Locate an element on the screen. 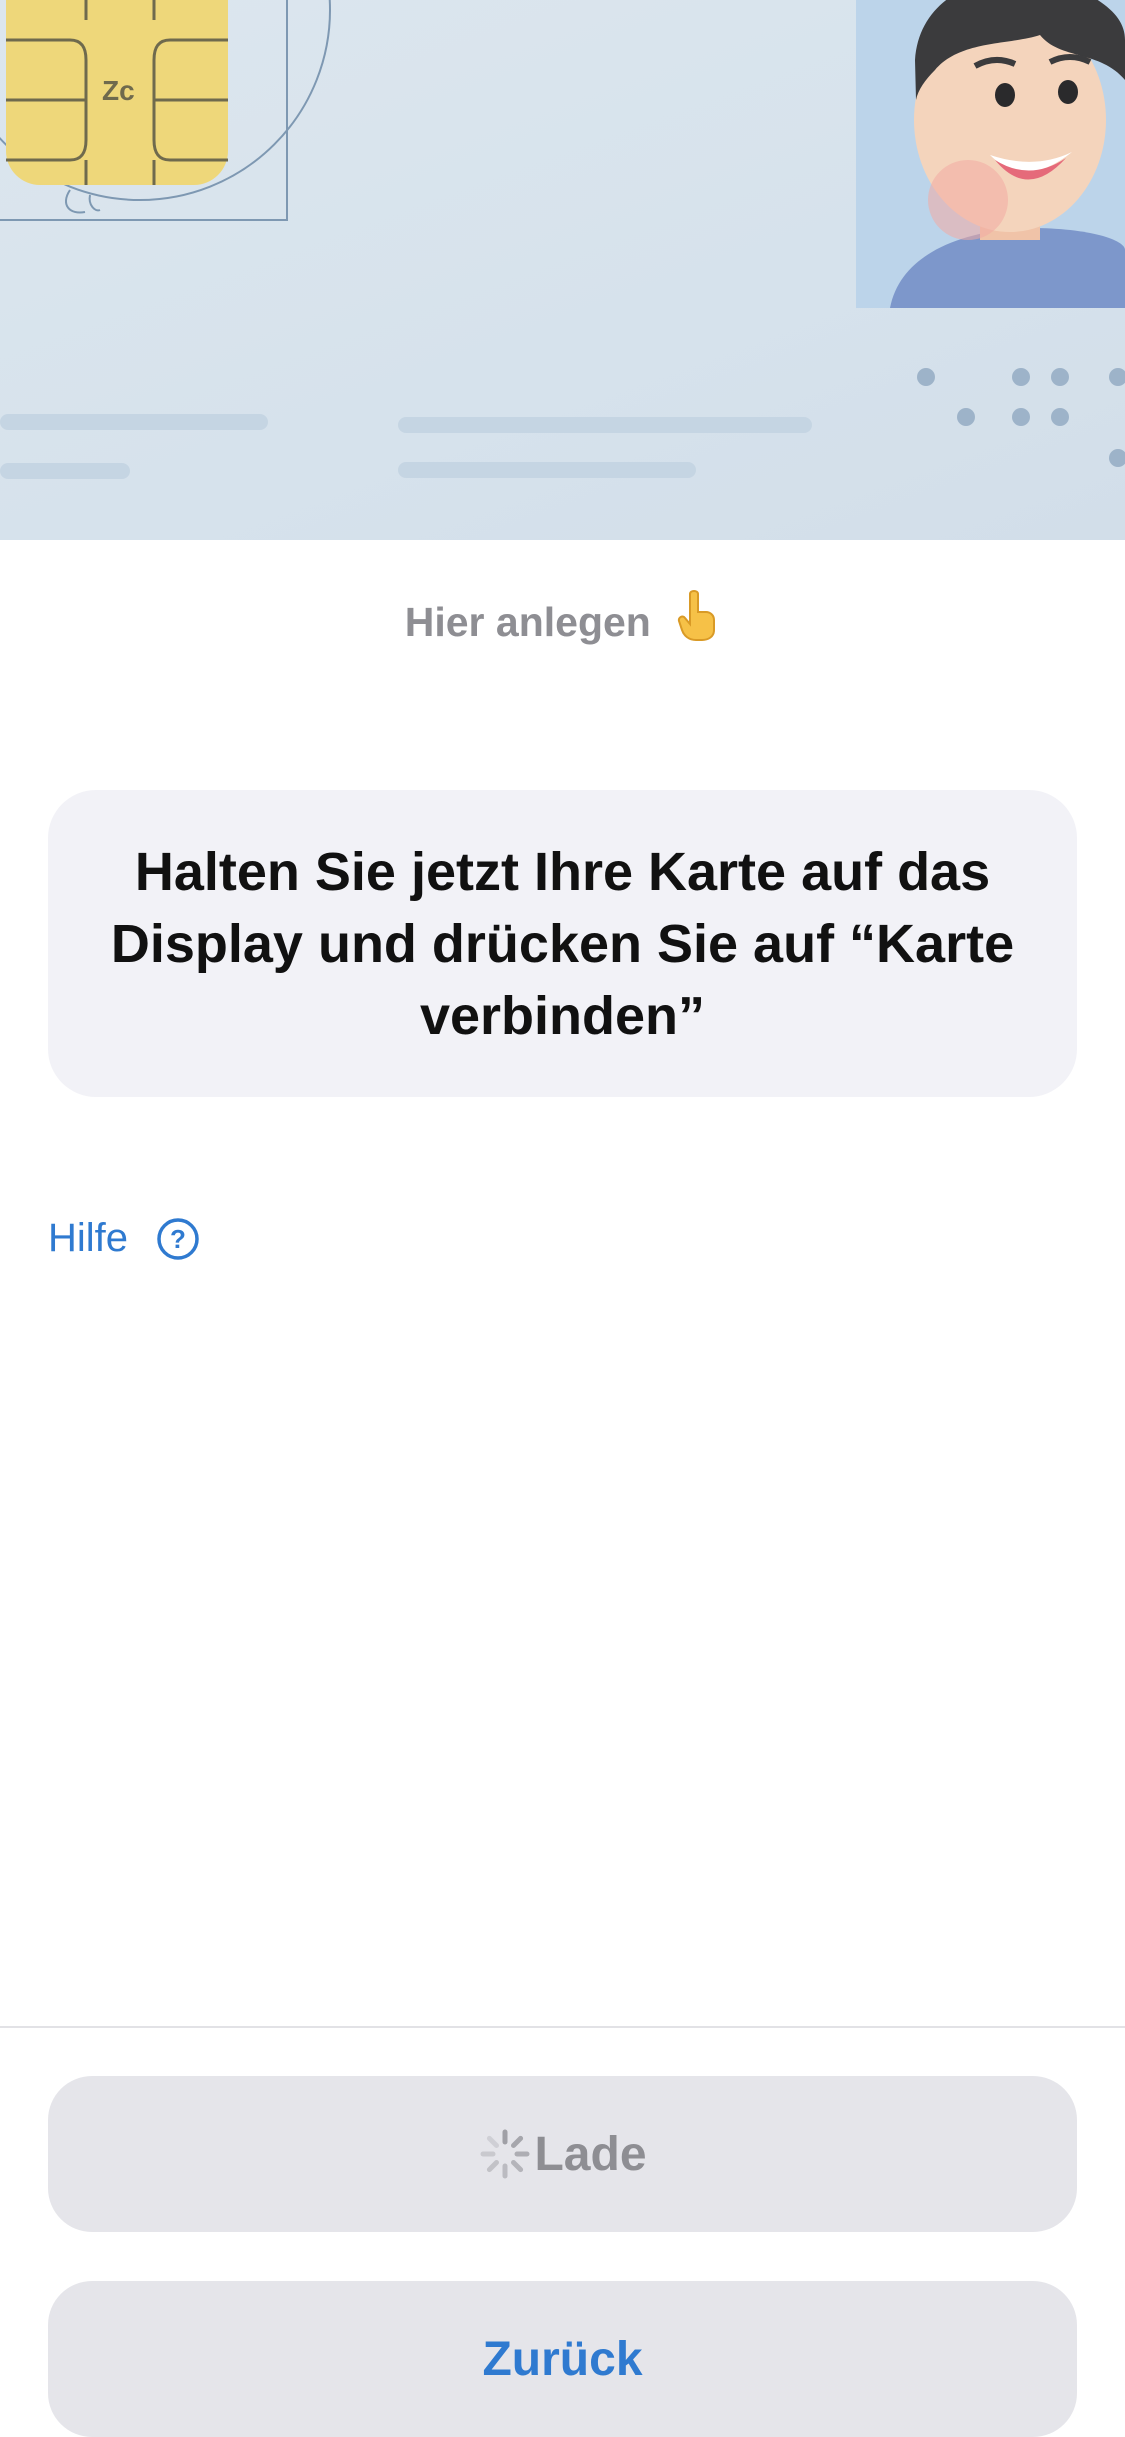  back-button-label: Zurück is located at coordinates (562, 2359).